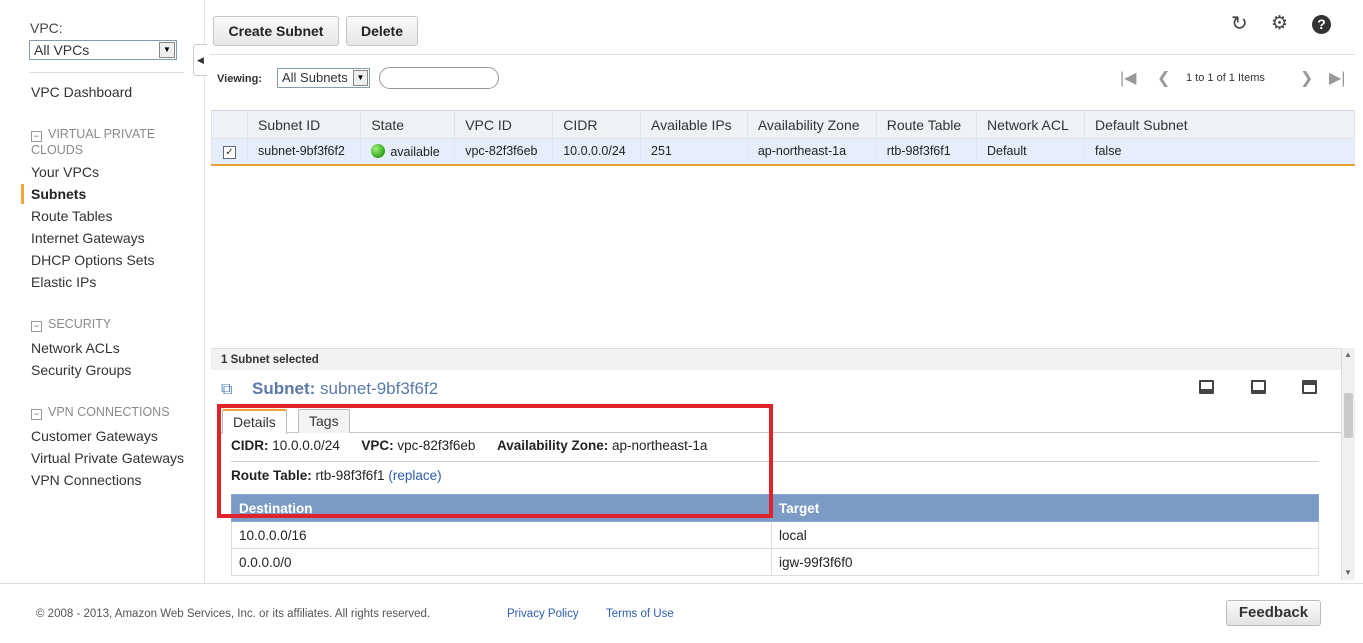 This screenshot has width=1363, height=643. I want to click on route-row: 10.0.0.0/16 local, so click(775, 535).